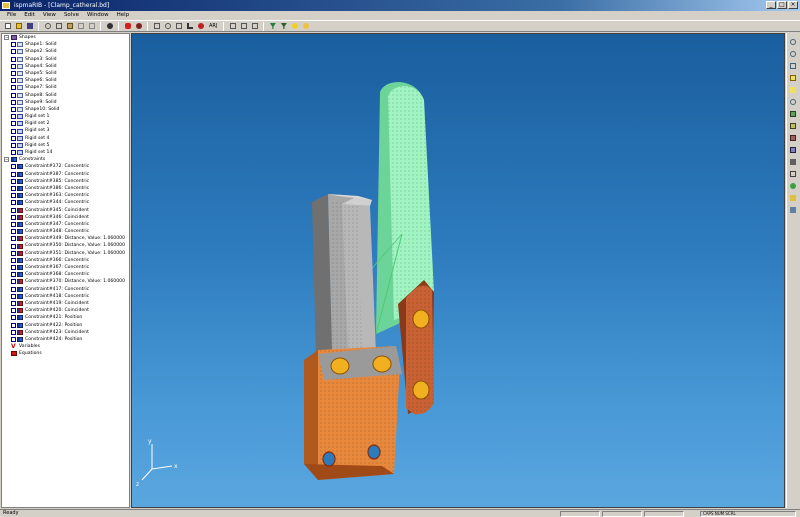  What do you see at coordinates (11, 15) in the screenshot?
I see `menu-file: File` at bounding box center [11, 15].